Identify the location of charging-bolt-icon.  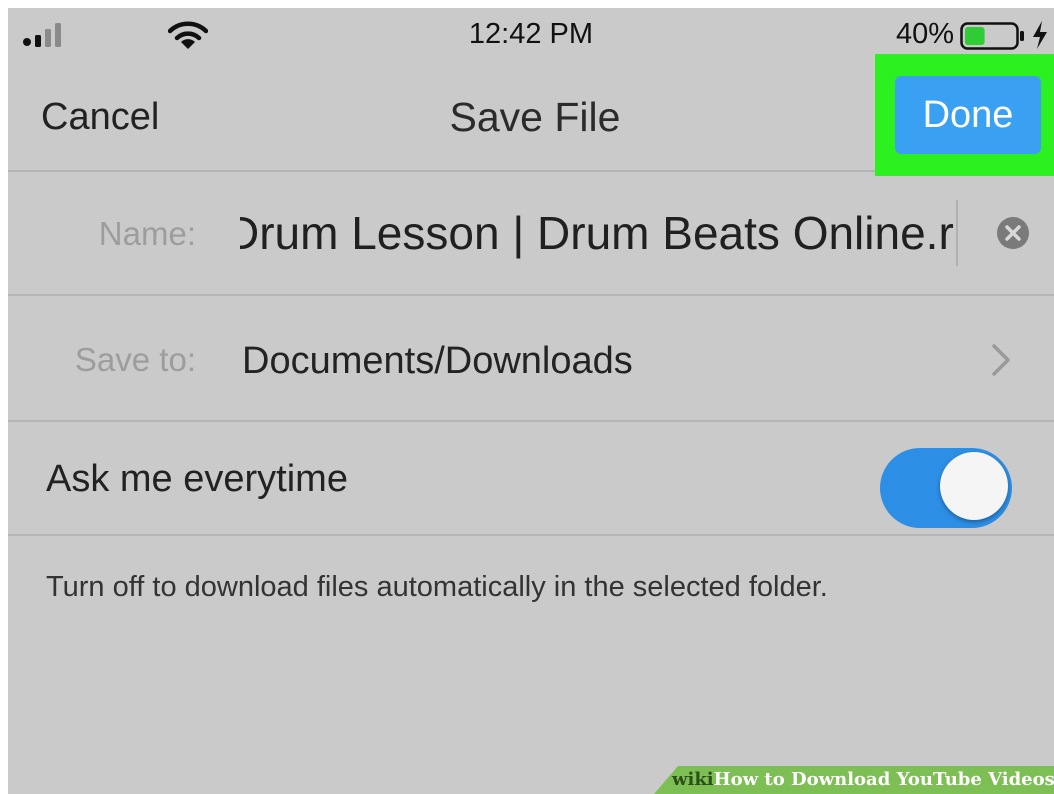
(1040, 35).